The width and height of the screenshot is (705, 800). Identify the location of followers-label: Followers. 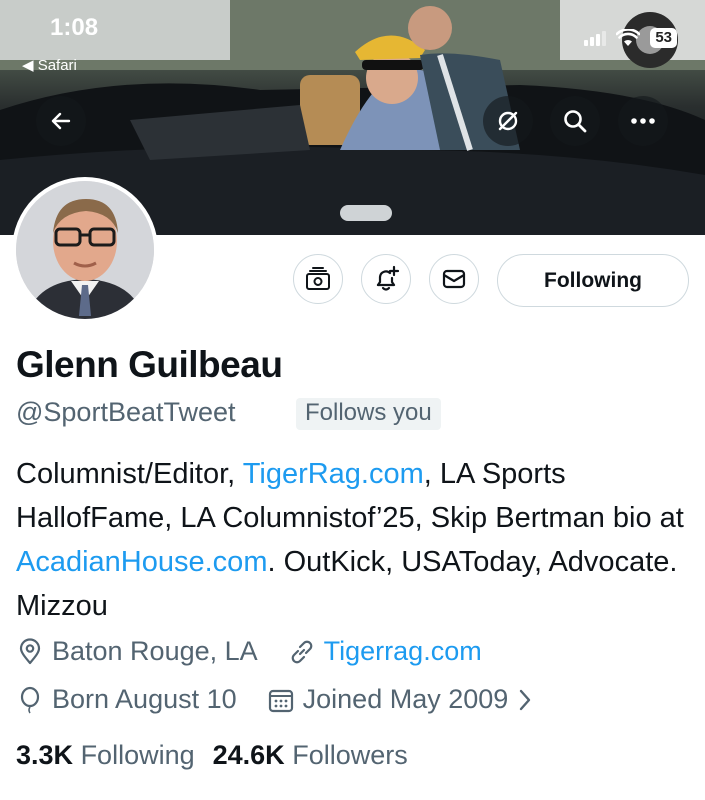
(350, 755).